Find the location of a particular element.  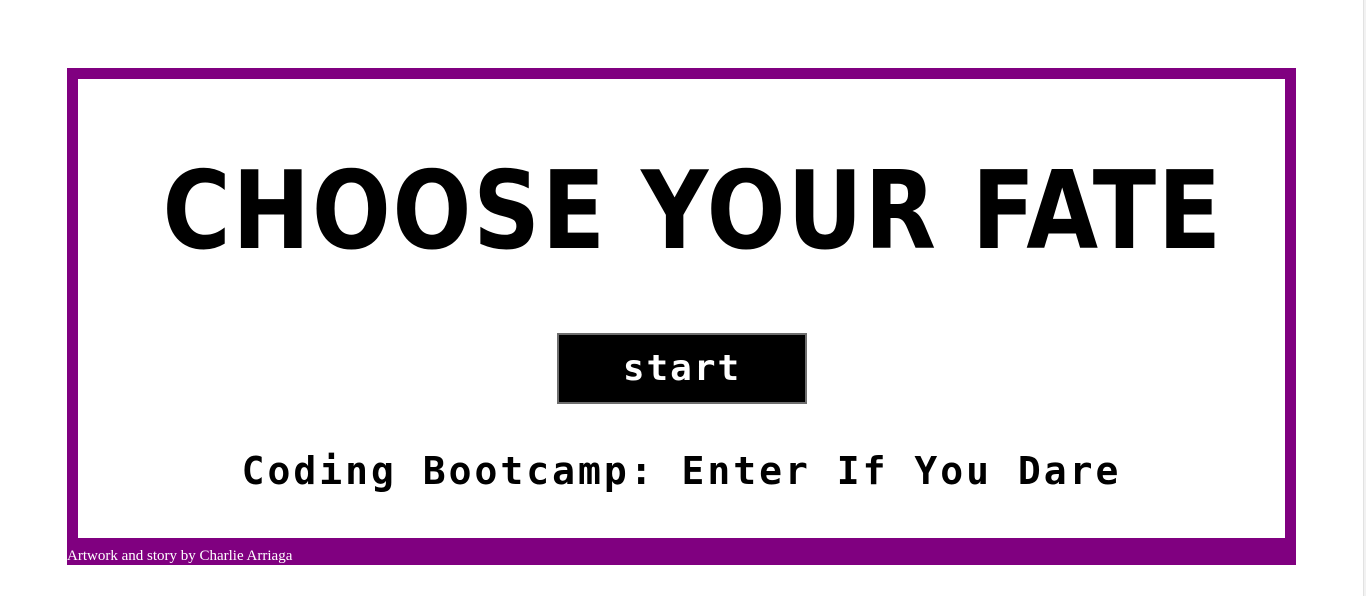

credit-text: Artwork and story by Charlie Arriaga is located at coordinates (180, 556).